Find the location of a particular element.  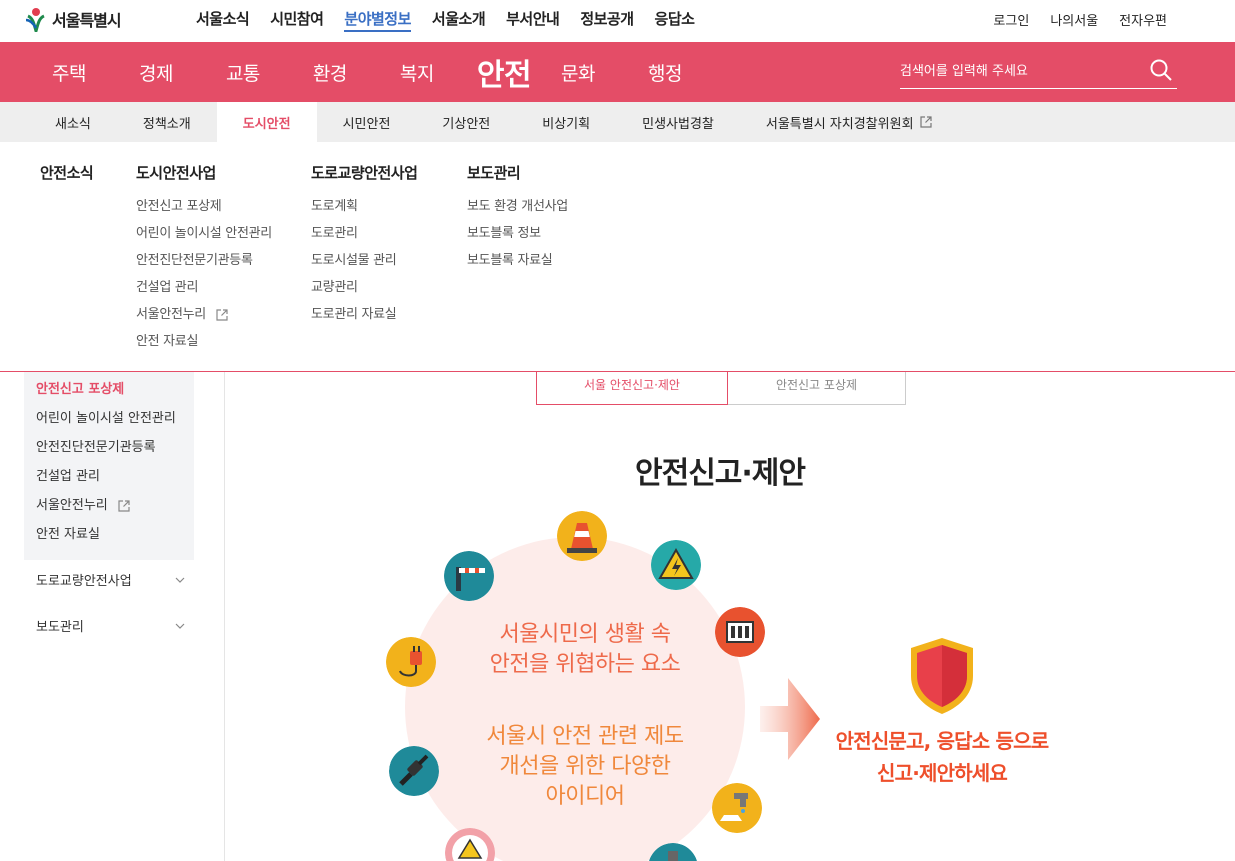

category-traffic: 교통 is located at coordinates (243, 72).